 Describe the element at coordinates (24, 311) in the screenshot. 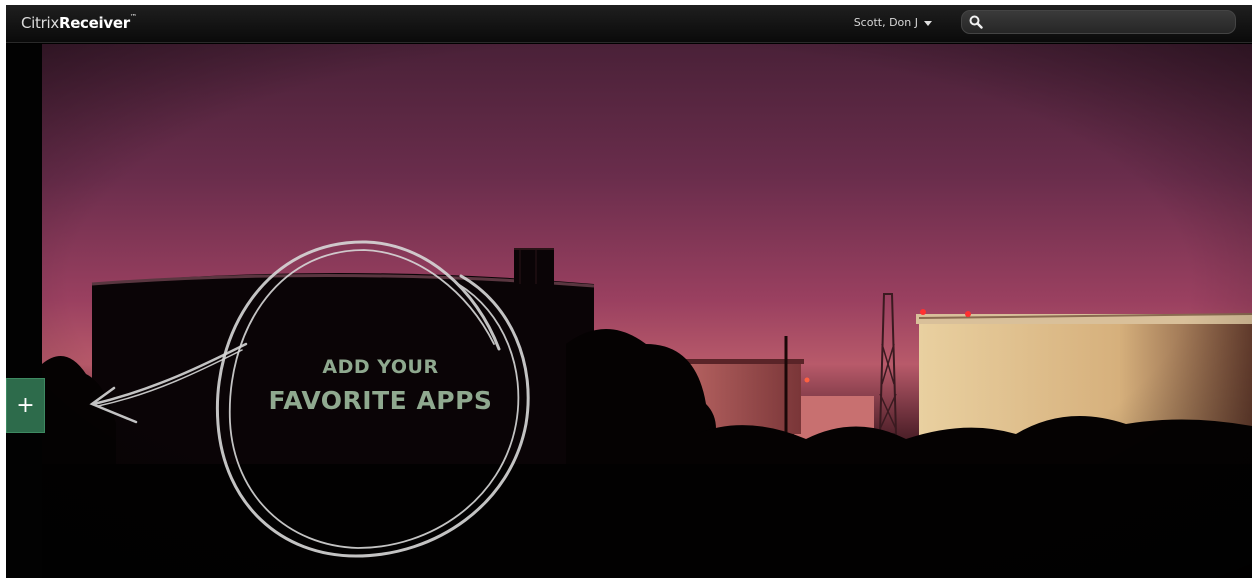

I see `left-sidebar` at that location.